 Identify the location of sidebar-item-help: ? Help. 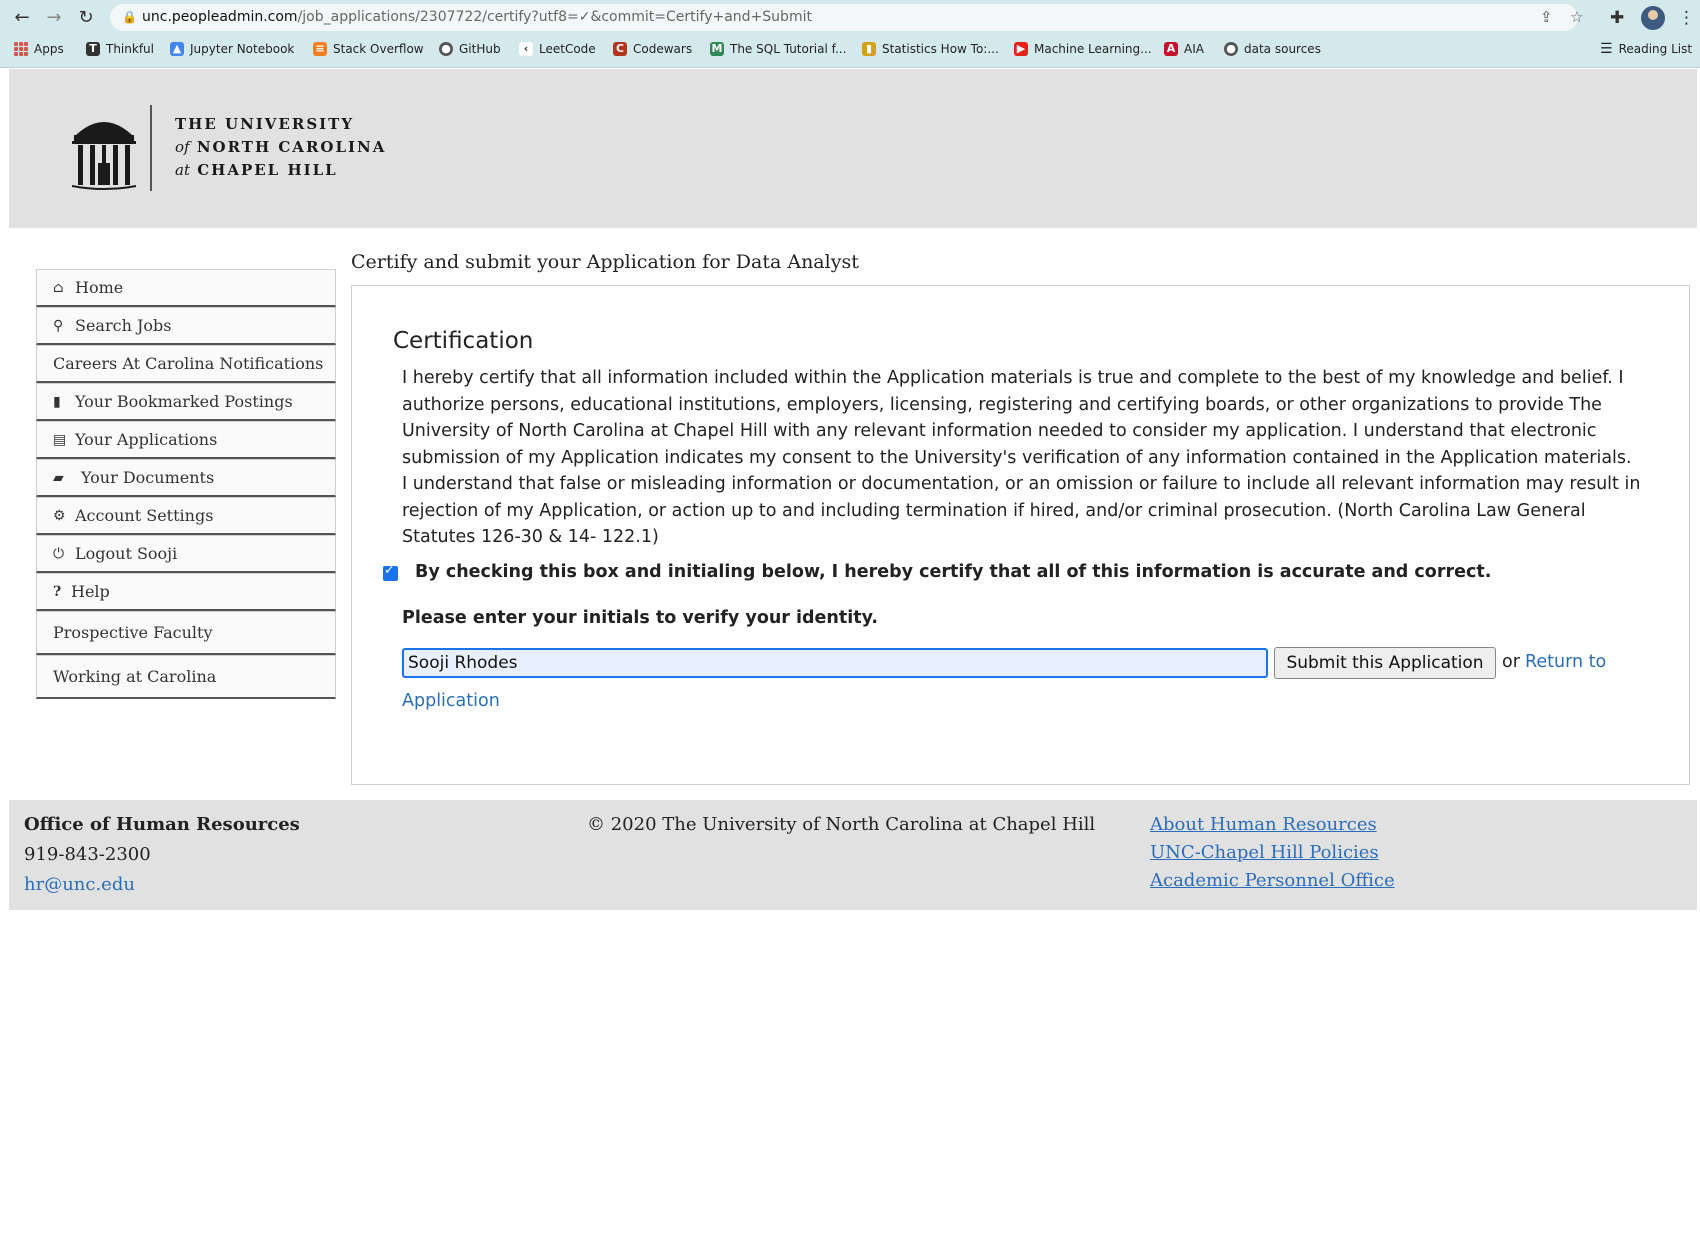
(186, 592).